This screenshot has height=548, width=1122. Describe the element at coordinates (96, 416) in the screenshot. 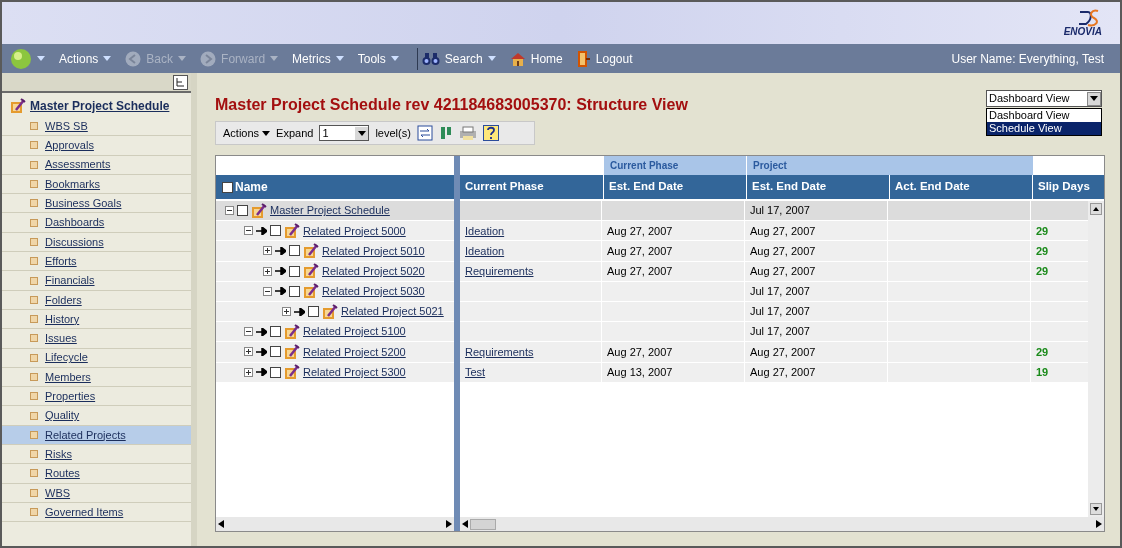

I see `sidebar-item: Quality` at that location.